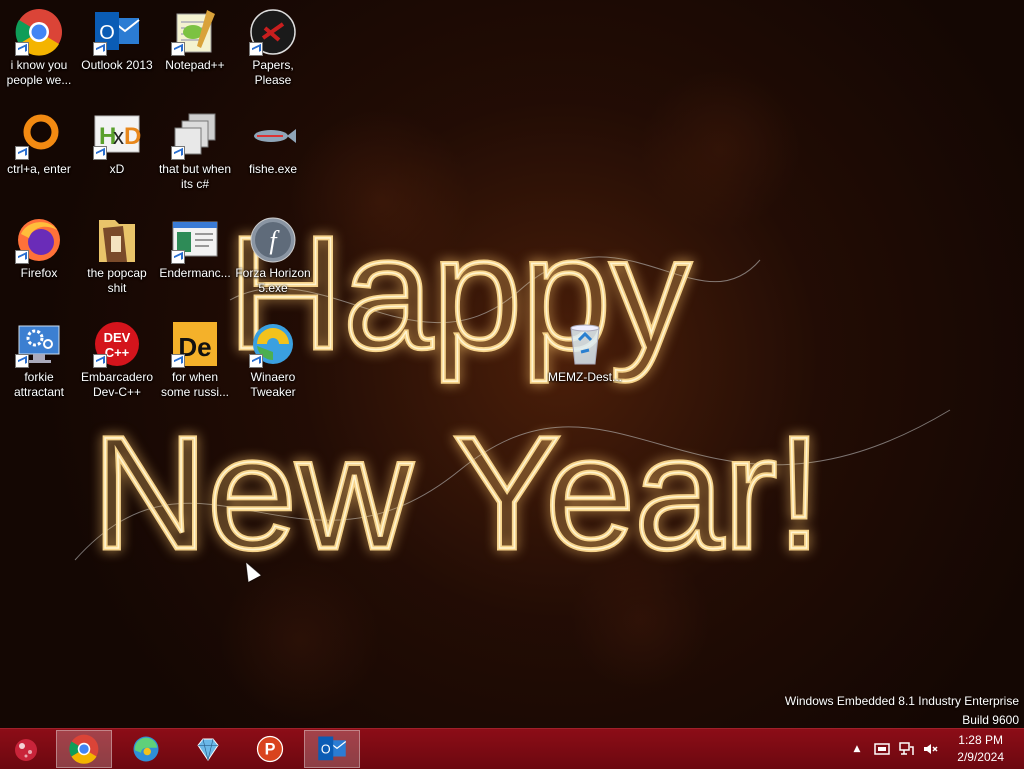 Image resolution: width=1024 pixels, height=769 pixels. What do you see at coordinates (117, 384) in the screenshot?
I see `icon-label: Embarcadero Dev-C++` at bounding box center [117, 384].